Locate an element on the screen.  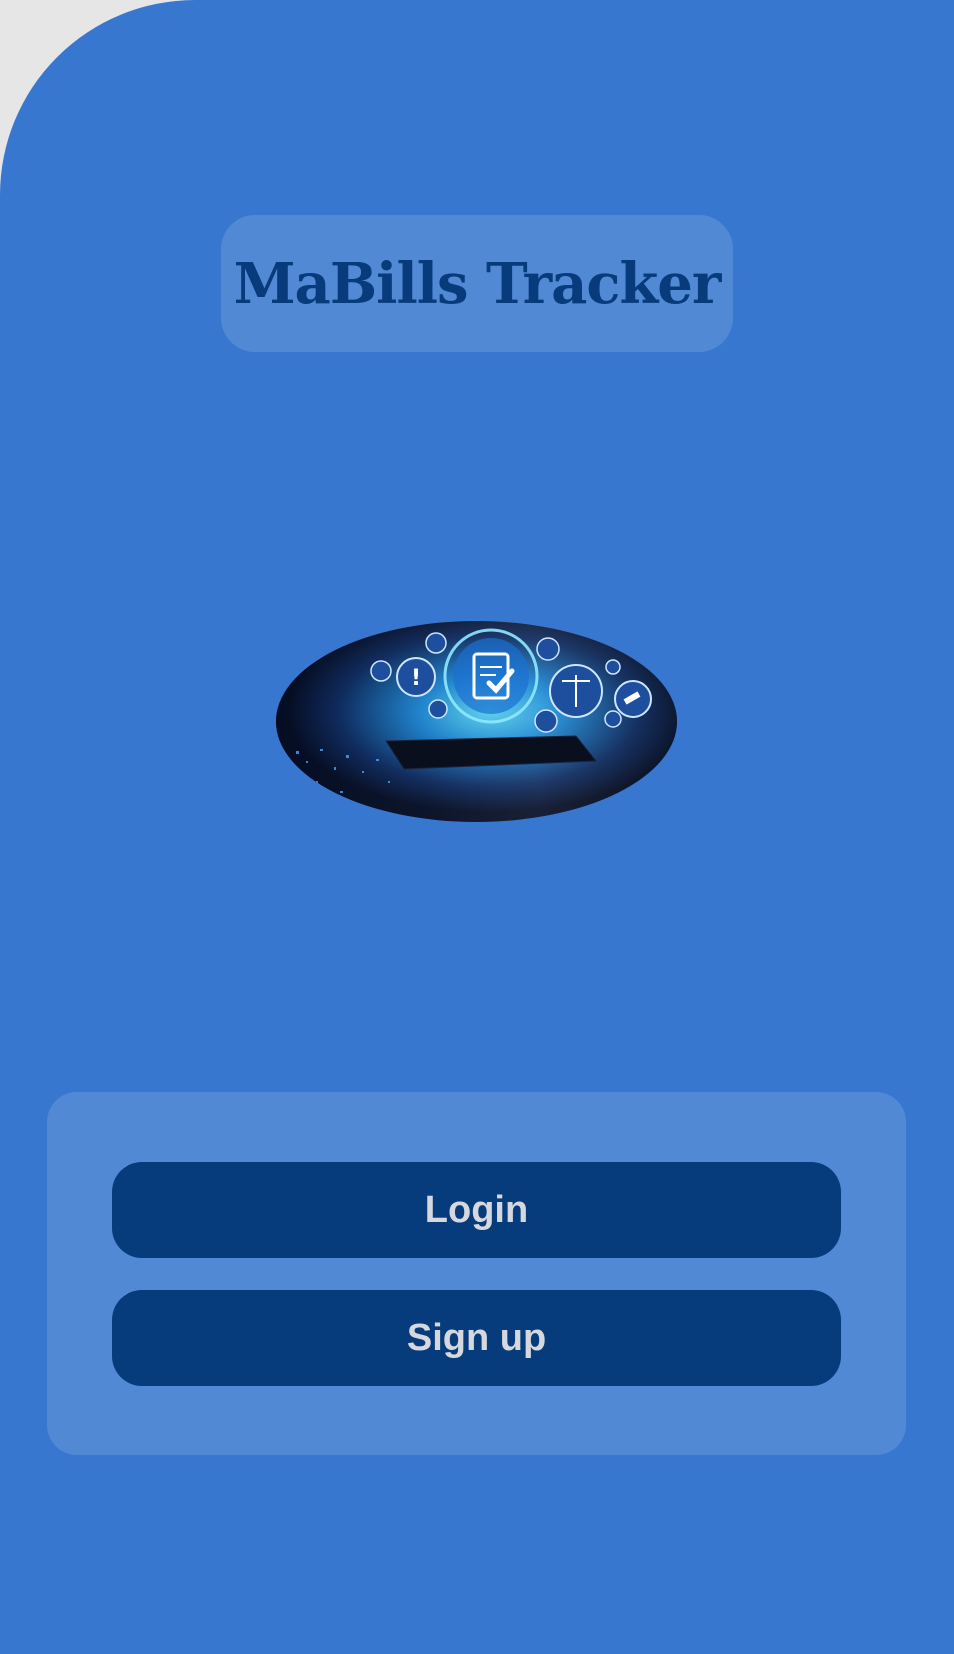
app-title: MaBills Tracker is located at coordinates (477, 283).